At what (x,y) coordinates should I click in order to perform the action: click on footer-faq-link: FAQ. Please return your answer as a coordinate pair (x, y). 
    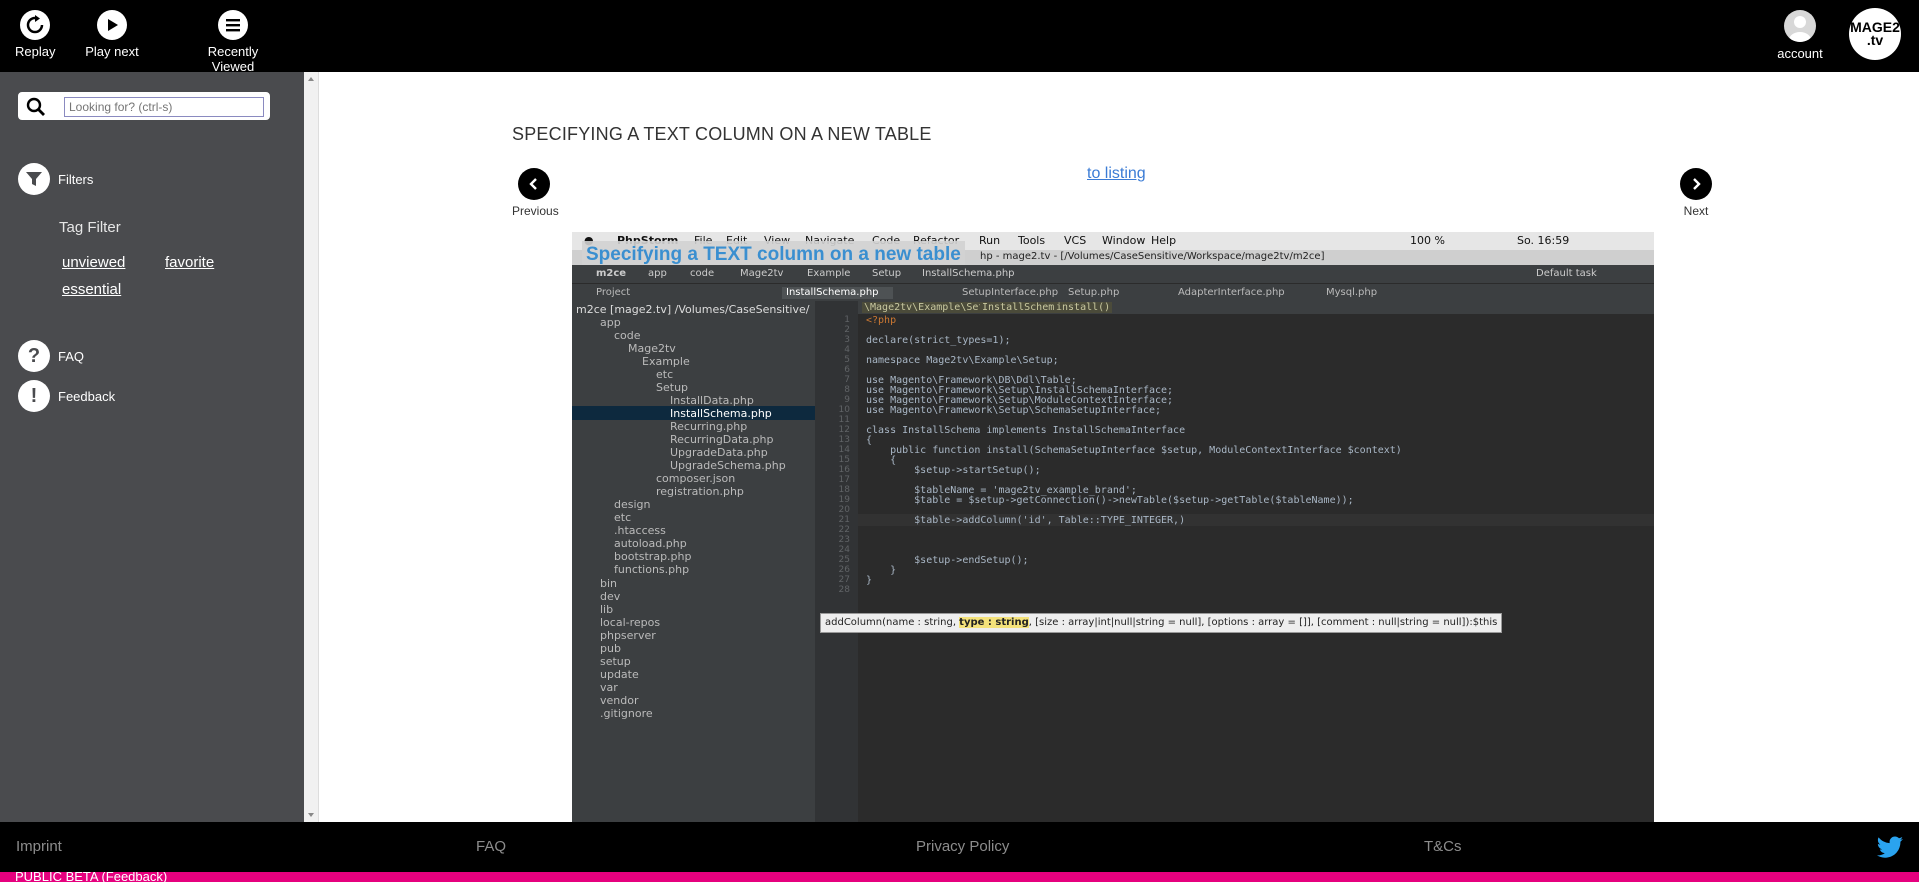
    Looking at the image, I should click on (491, 846).